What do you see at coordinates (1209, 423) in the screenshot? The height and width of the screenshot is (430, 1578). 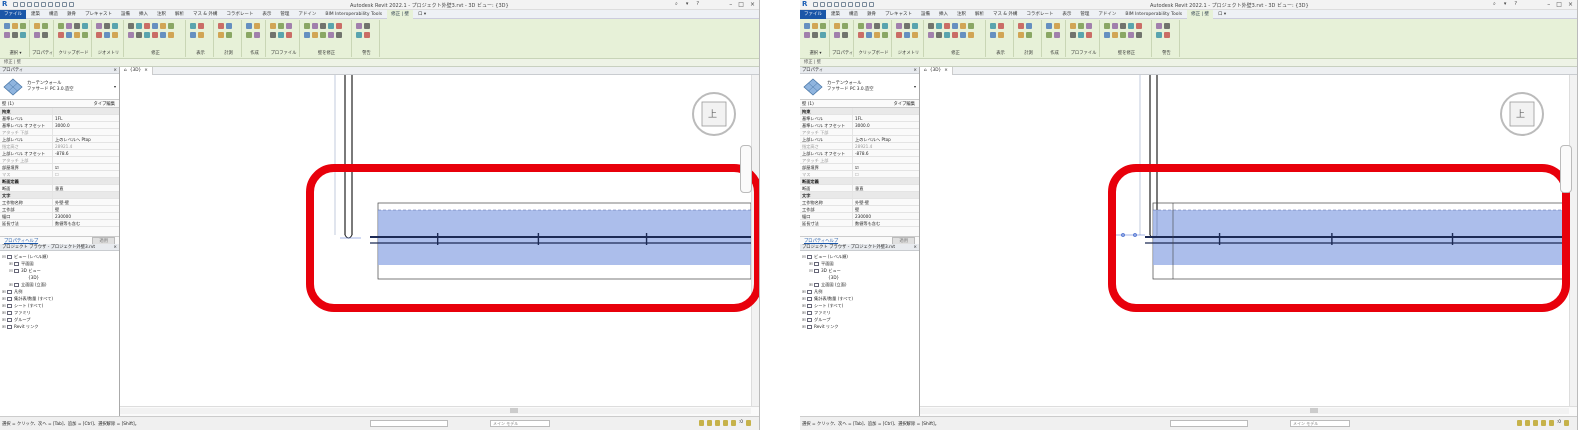 I see `workset-selector` at bounding box center [1209, 423].